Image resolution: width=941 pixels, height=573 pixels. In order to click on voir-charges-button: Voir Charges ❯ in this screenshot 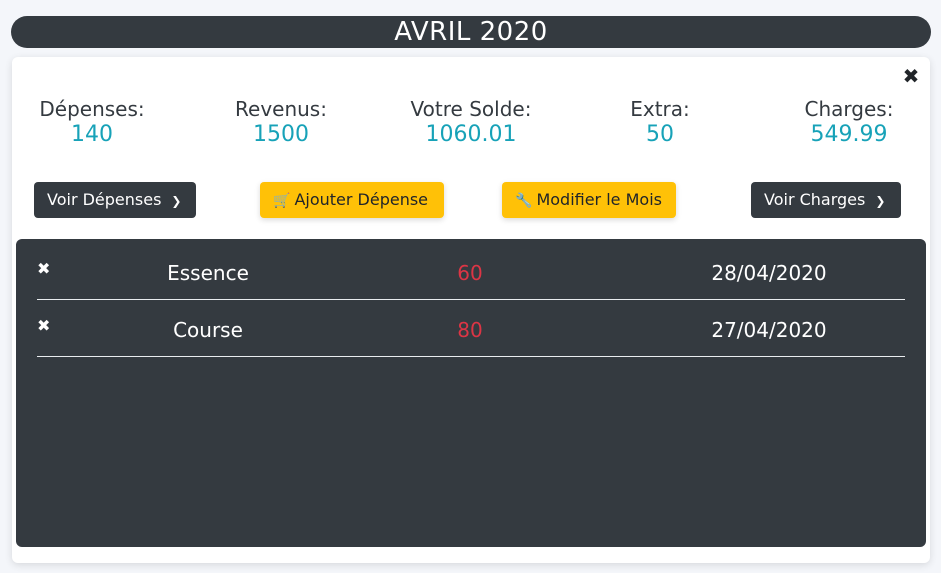, I will do `click(826, 200)`.